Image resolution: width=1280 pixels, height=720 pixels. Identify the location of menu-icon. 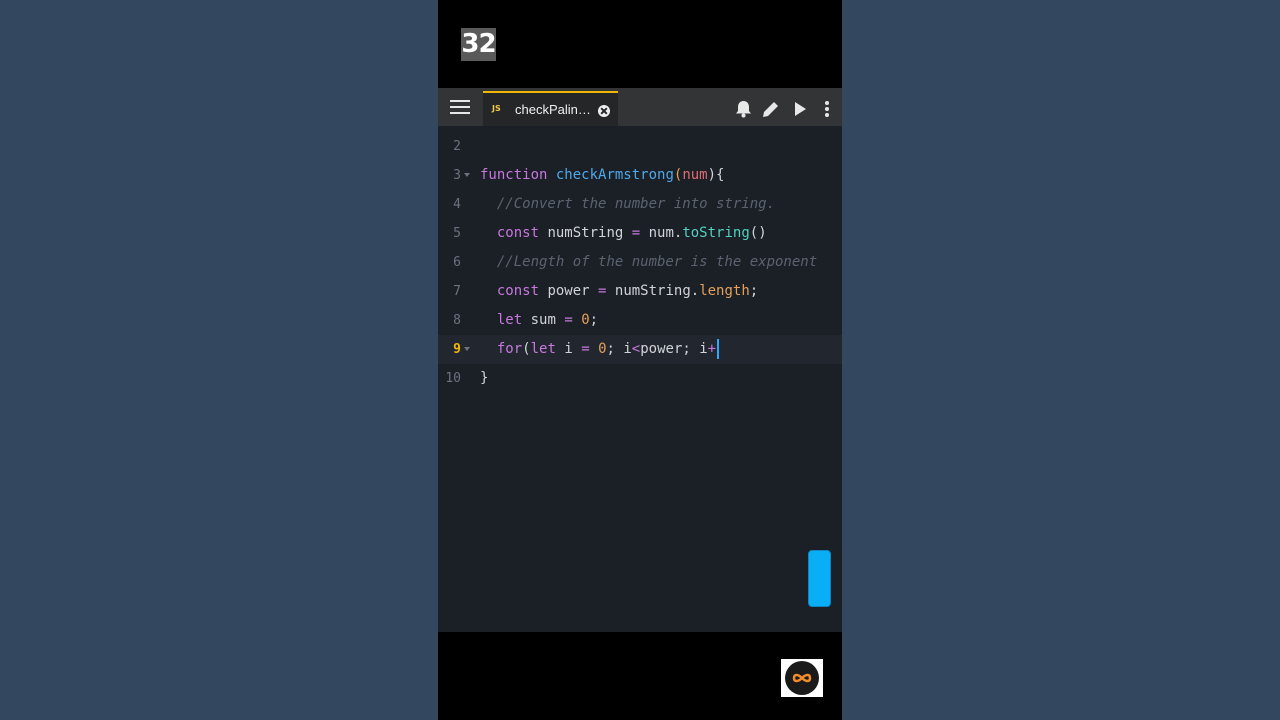
(460, 107).